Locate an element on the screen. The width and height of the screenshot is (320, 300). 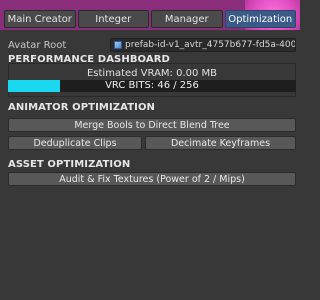
vrc-bits-text: VRC BITS: 46 / 256 is located at coordinates (152, 85).